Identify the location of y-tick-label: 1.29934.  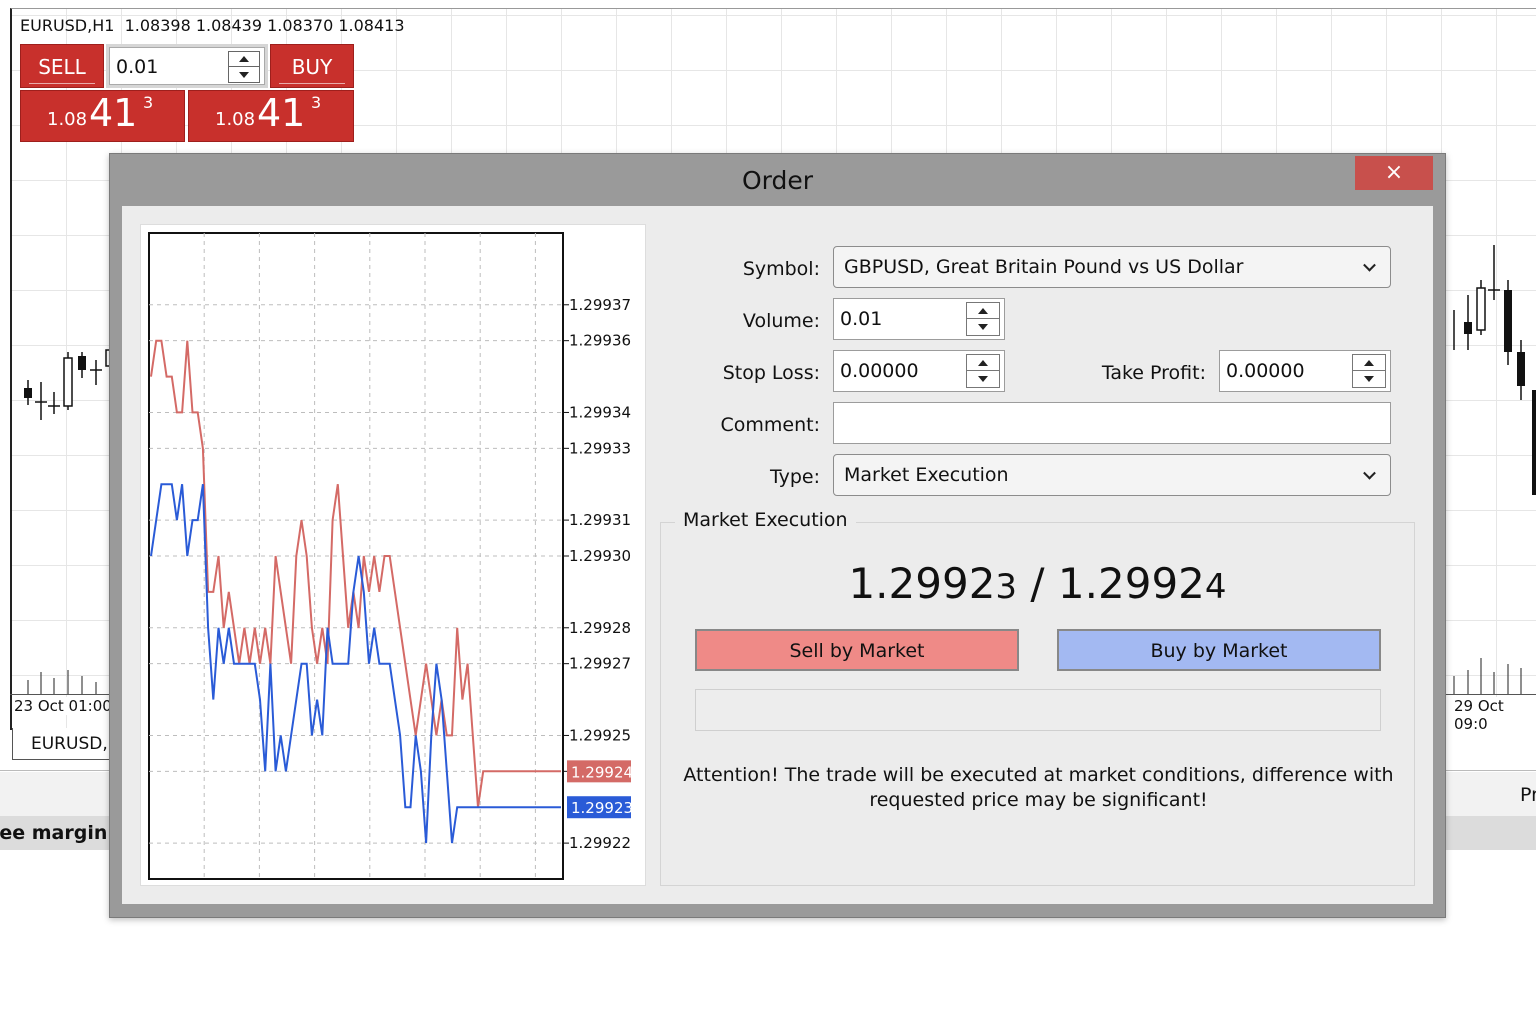
(600, 412).